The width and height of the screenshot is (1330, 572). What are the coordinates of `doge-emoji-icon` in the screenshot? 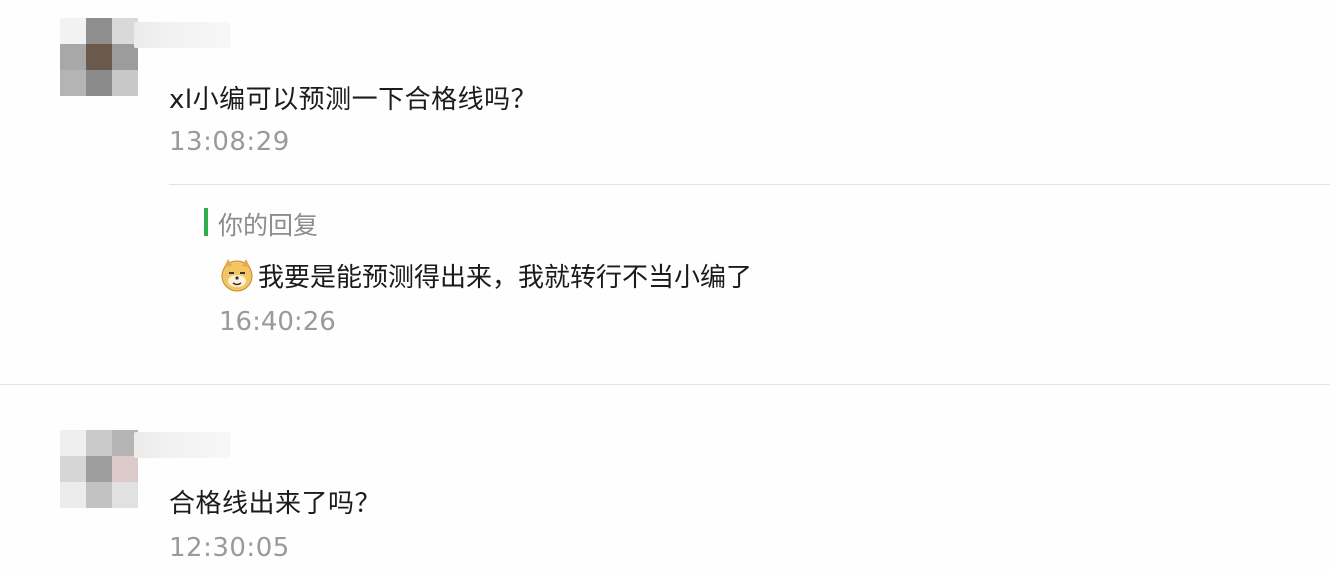 It's located at (237, 275).